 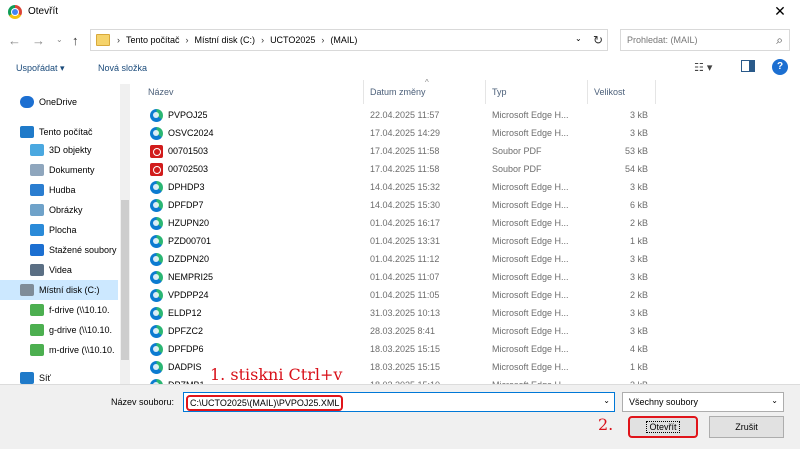 What do you see at coordinates (59, 39) in the screenshot?
I see `recent-locations-chevron-icon: ⌄` at bounding box center [59, 39].